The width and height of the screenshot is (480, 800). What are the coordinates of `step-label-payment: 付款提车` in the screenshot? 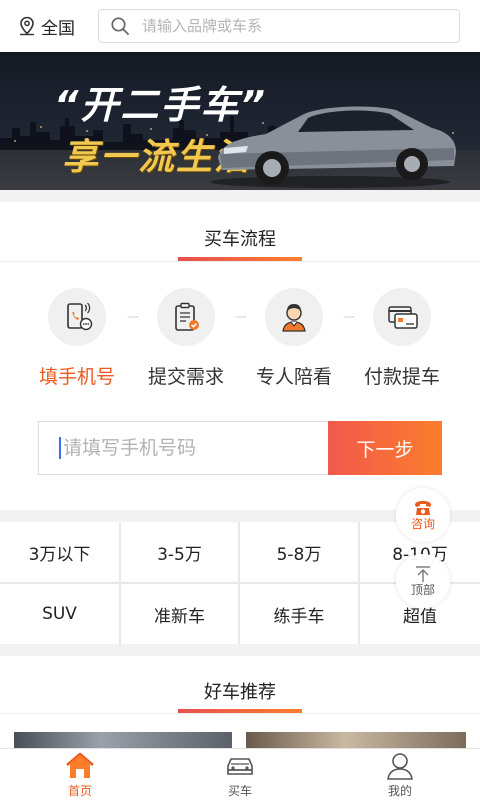 It's located at (401, 377).